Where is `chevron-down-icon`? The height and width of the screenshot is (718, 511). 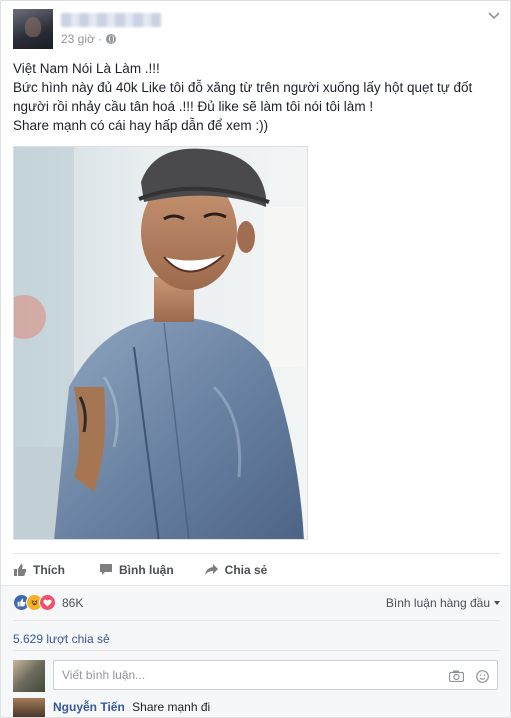
chevron-down-icon is located at coordinates (494, 16).